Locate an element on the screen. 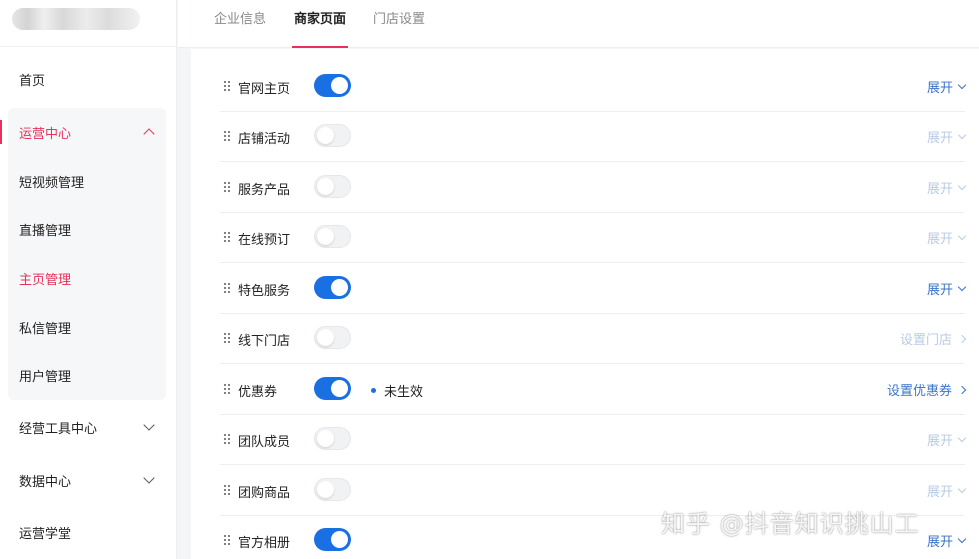 The image size is (979, 559). sidebar-item-tools: 经营工具中心 is located at coordinates (88, 427).